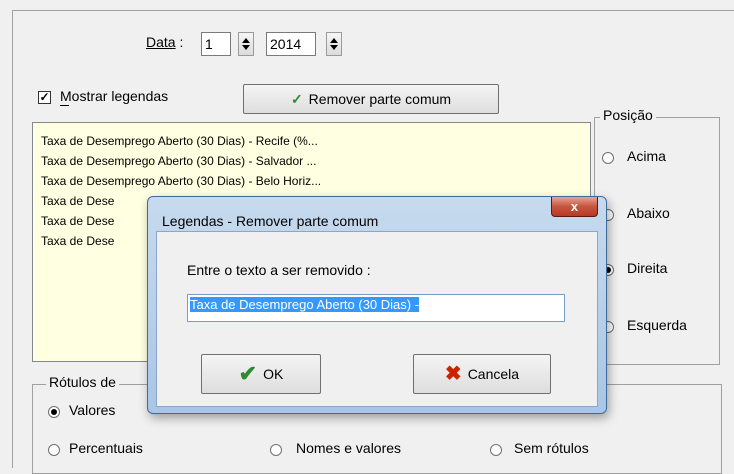 The image size is (734, 474). I want to click on radio-percentuais, so click(54, 450).